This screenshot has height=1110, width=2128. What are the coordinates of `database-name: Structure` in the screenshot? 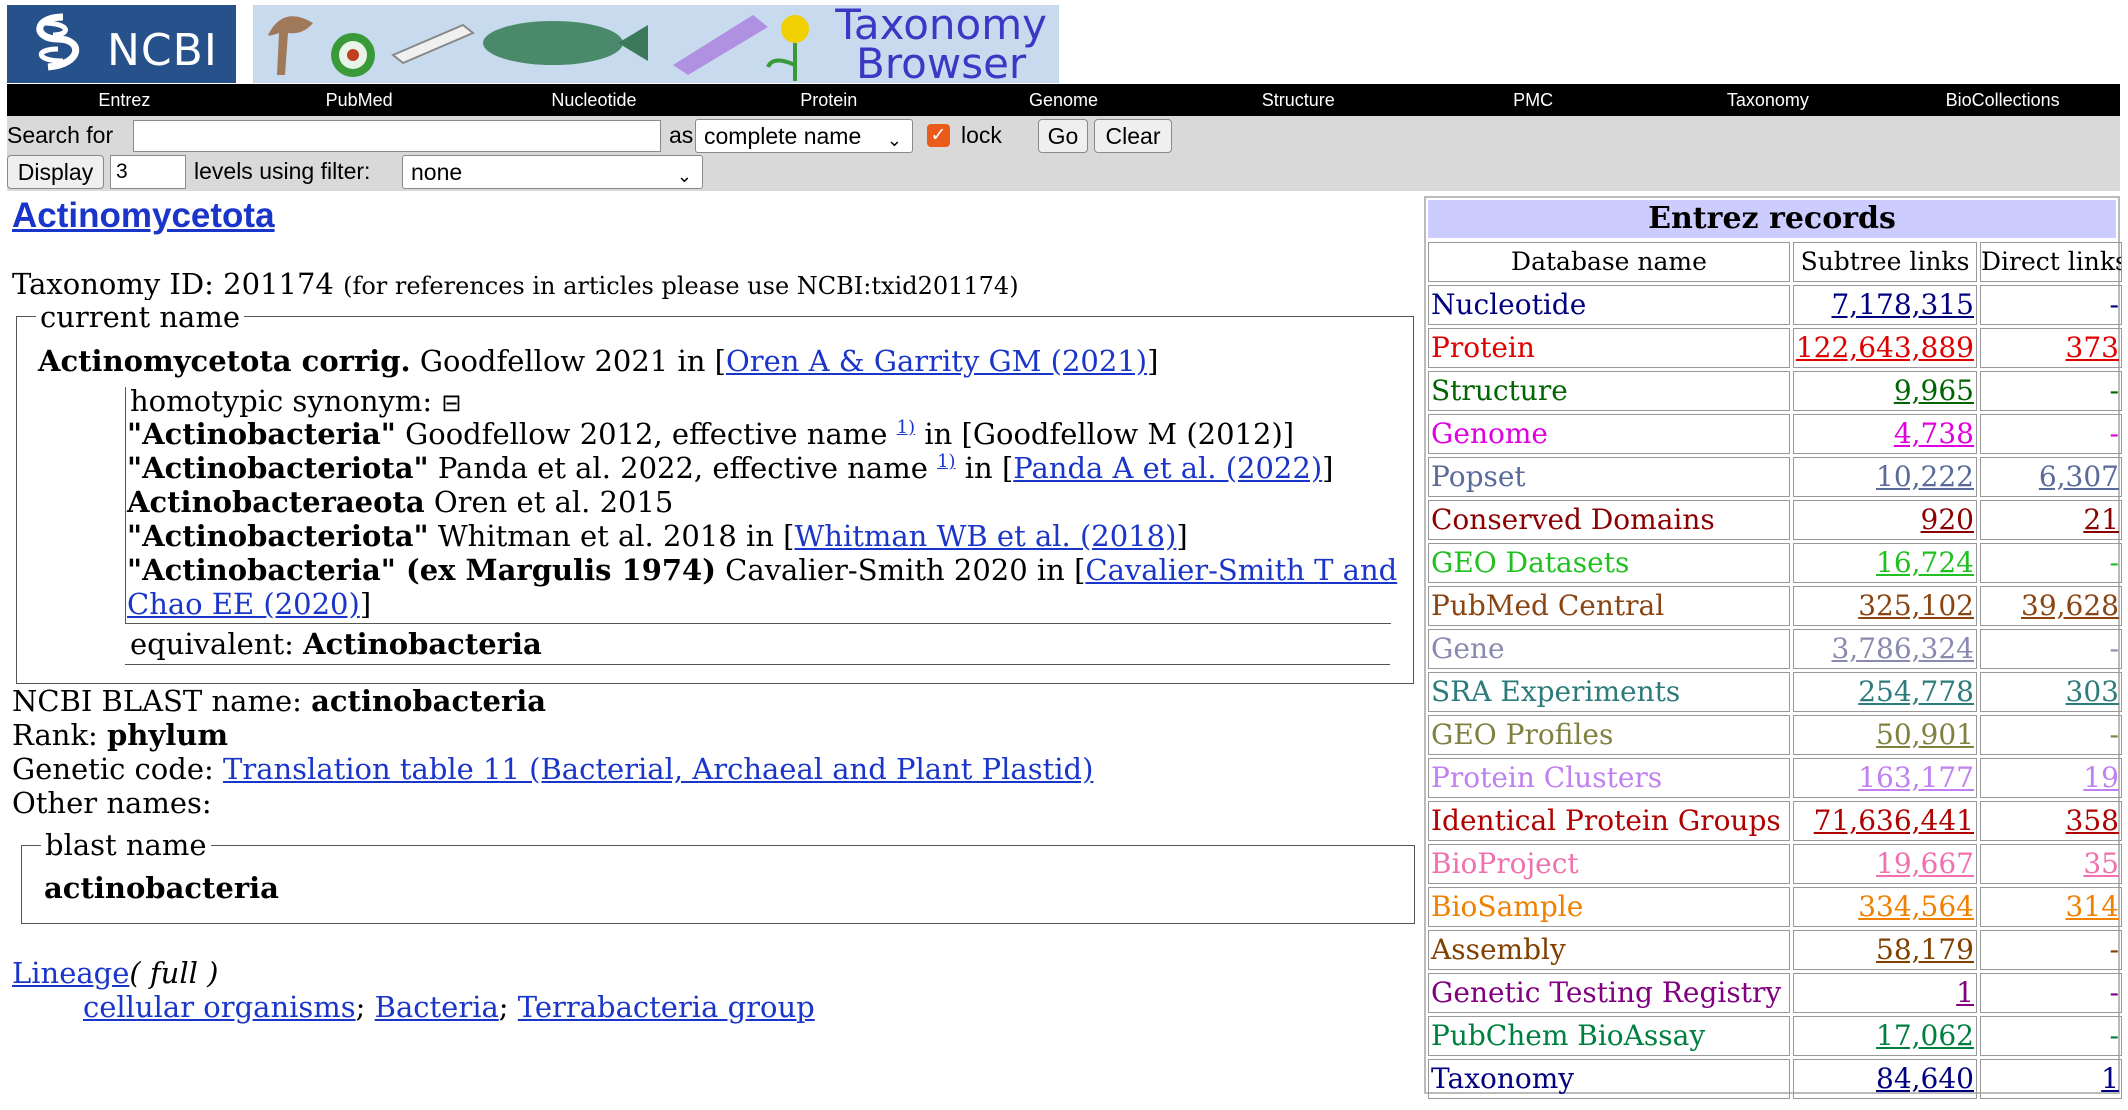 It's located at (1499, 390).